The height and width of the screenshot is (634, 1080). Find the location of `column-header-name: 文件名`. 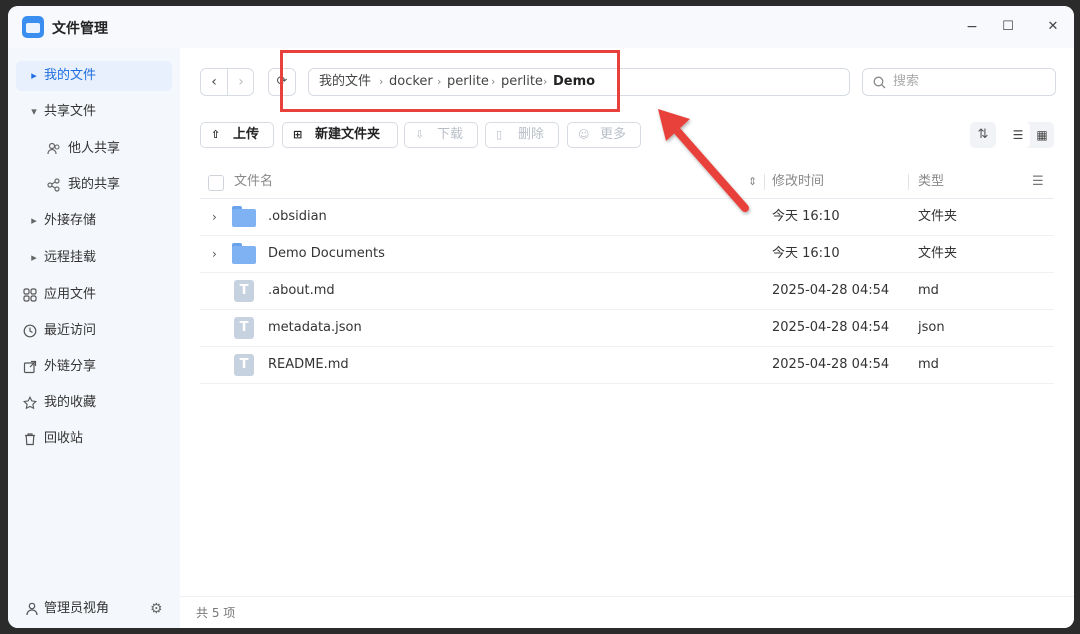

column-header-name: 文件名 is located at coordinates (253, 182).